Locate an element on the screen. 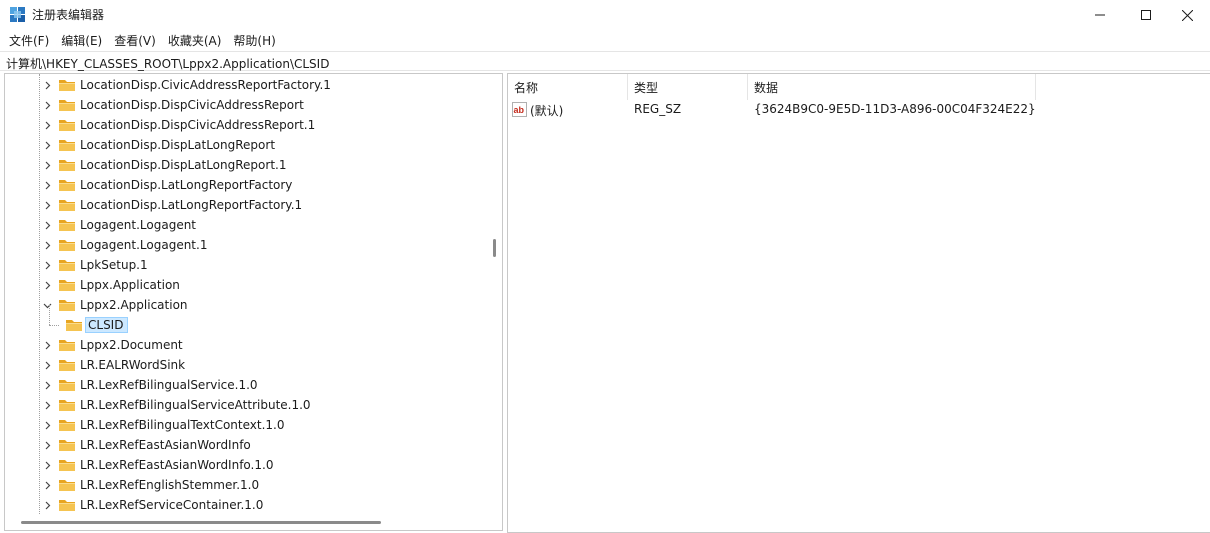 The width and height of the screenshot is (1210, 533). maximize-button is located at coordinates (1146, 15).